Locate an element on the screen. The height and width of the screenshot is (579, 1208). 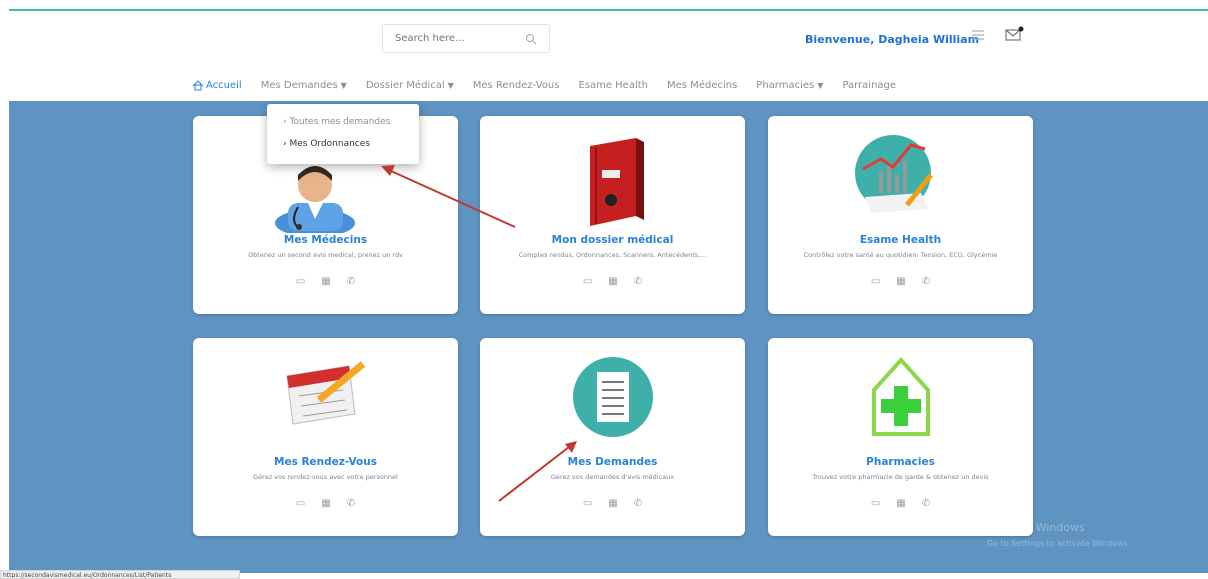
arrow-to-mes-demandes is located at coordinates (534, 474).